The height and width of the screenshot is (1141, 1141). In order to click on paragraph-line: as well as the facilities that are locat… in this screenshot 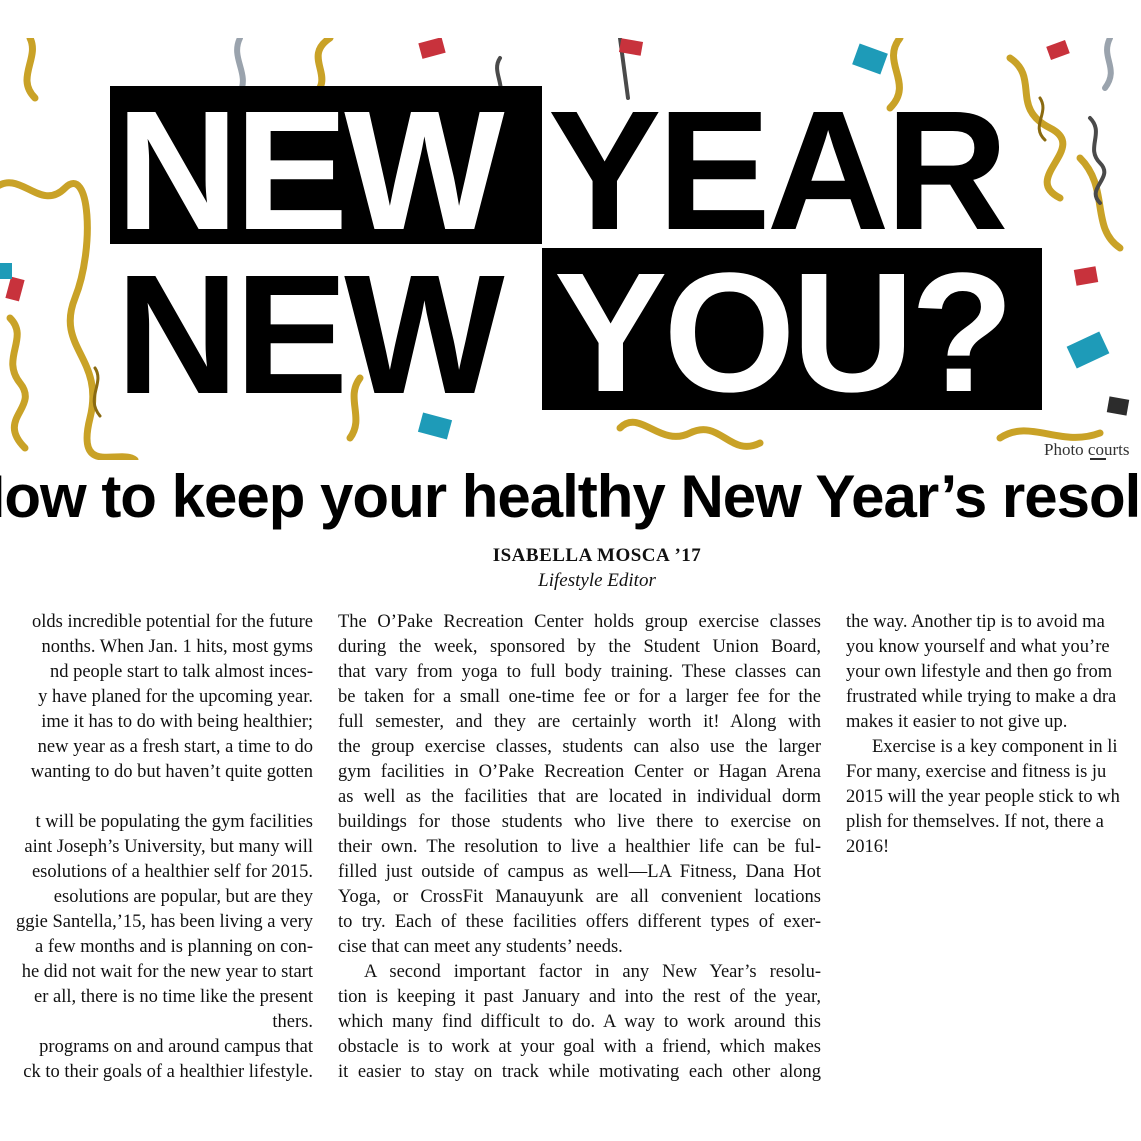, I will do `click(579, 797)`.